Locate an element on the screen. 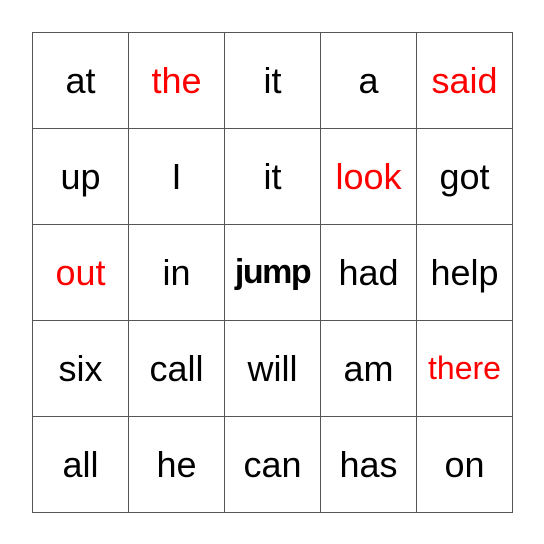 The width and height of the screenshot is (544, 544). bingo-cell: out is located at coordinates (81, 273).